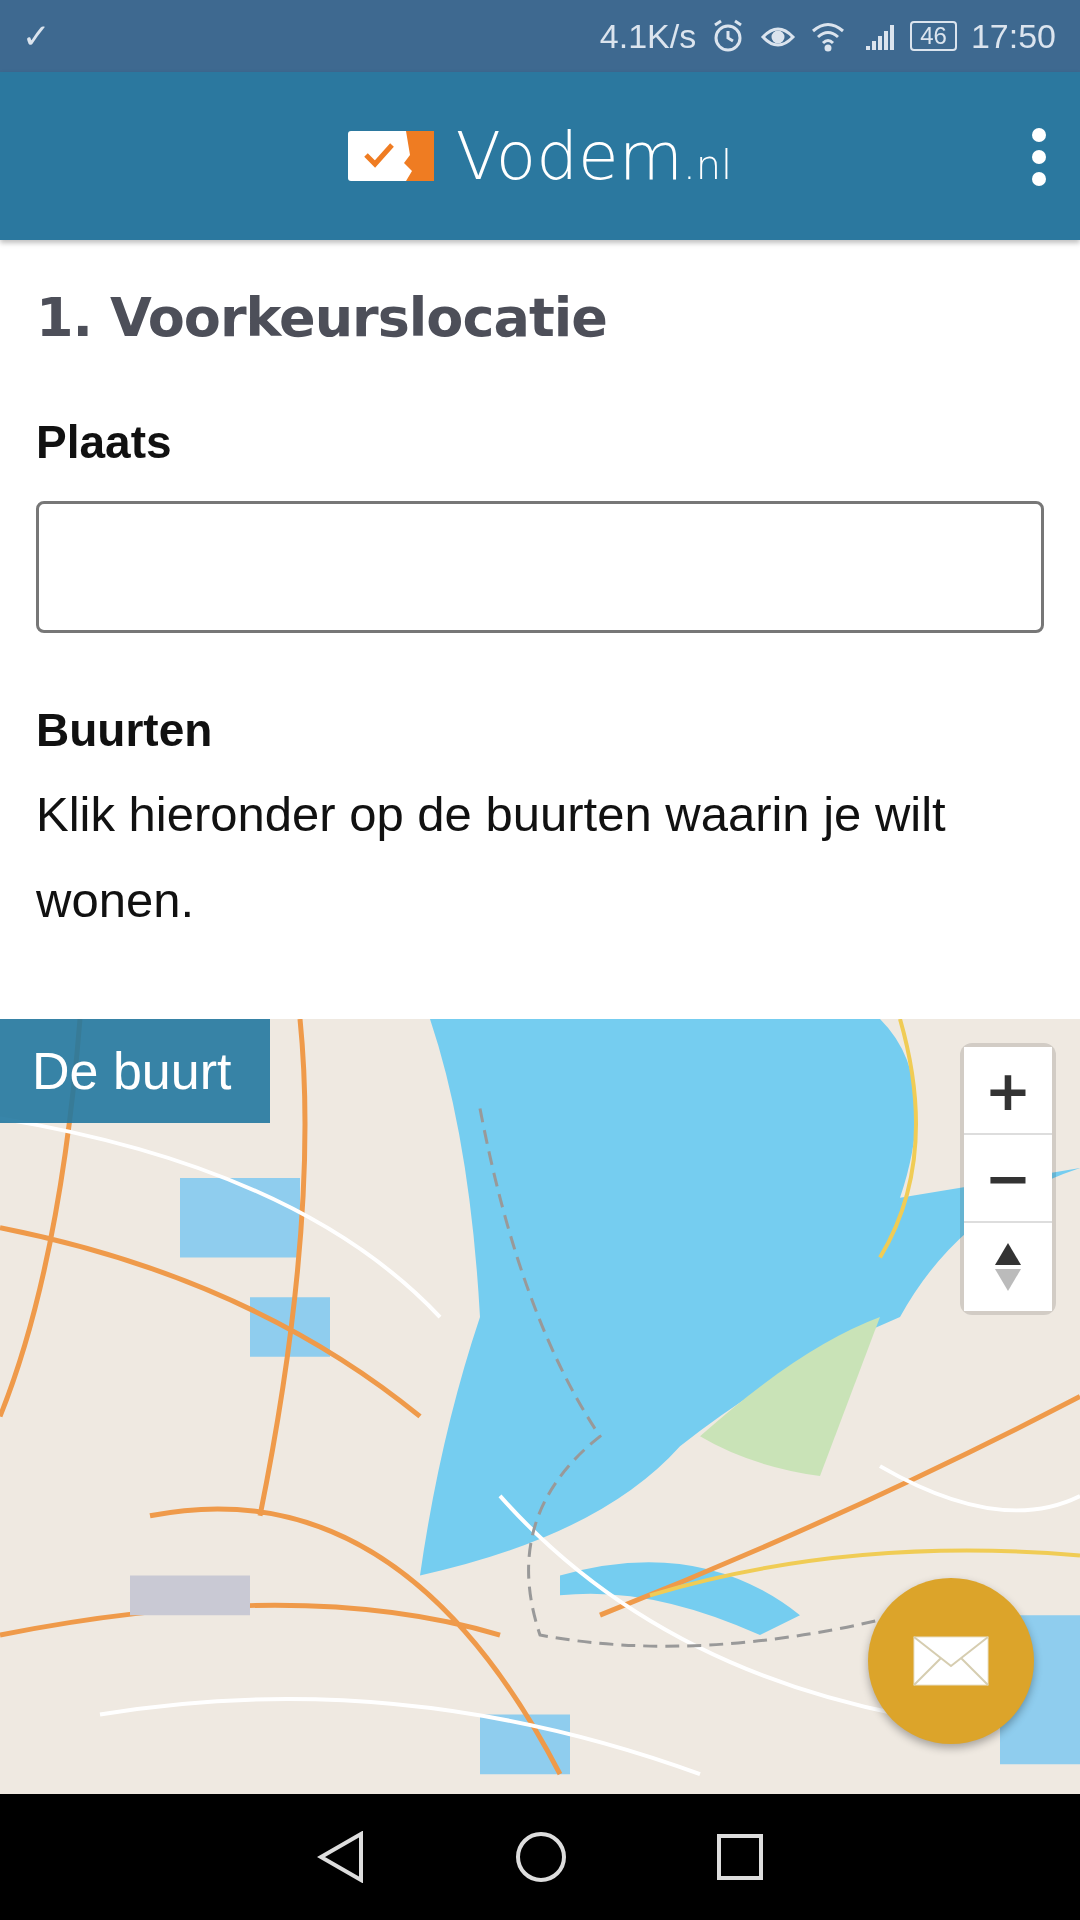 The image size is (1080, 1920). Describe the element at coordinates (135, 1071) in the screenshot. I see `area-label: De buurt` at that location.